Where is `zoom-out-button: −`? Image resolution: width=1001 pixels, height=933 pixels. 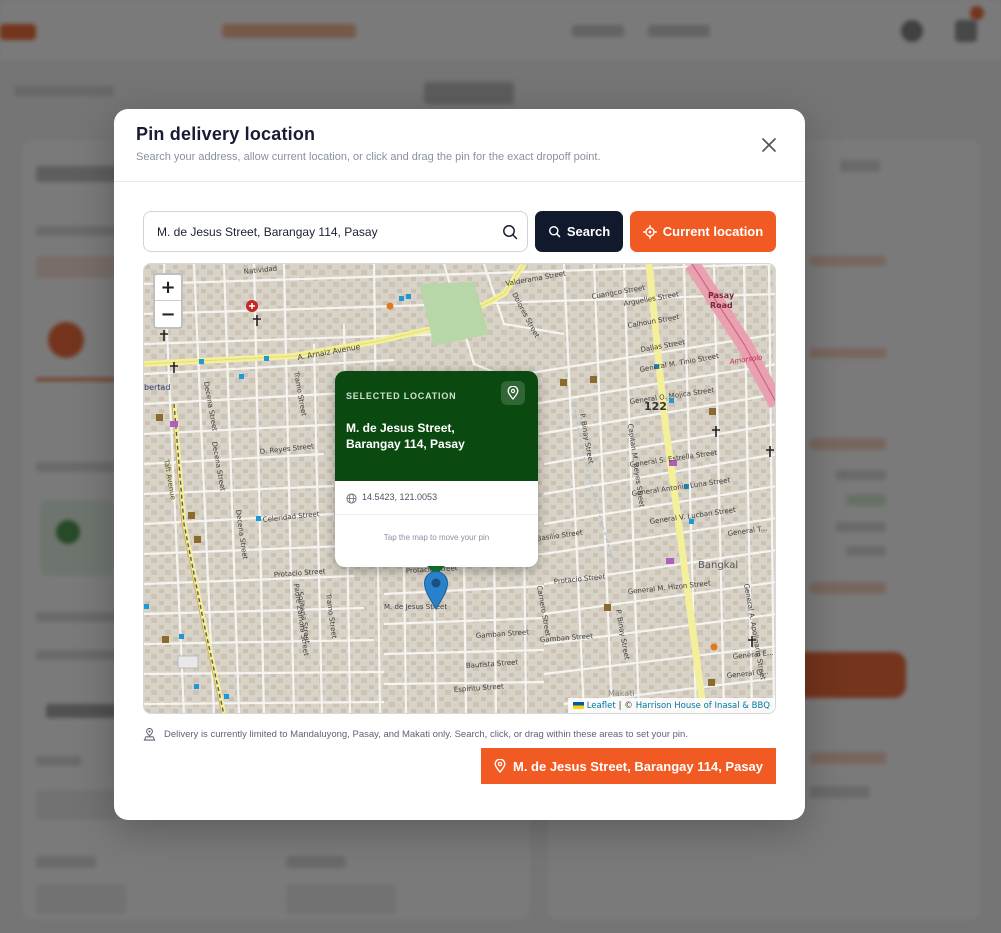 zoom-out-button: − is located at coordinates (168, 314).